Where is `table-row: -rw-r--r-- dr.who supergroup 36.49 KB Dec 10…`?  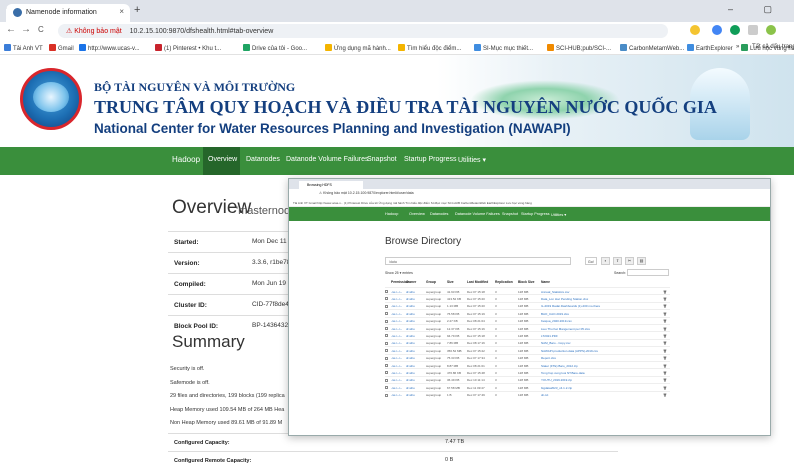
table-row: -rw-r--r-- dr.who supergroup 36.49 KB Dec 10… is located at coordinates (527, 379).